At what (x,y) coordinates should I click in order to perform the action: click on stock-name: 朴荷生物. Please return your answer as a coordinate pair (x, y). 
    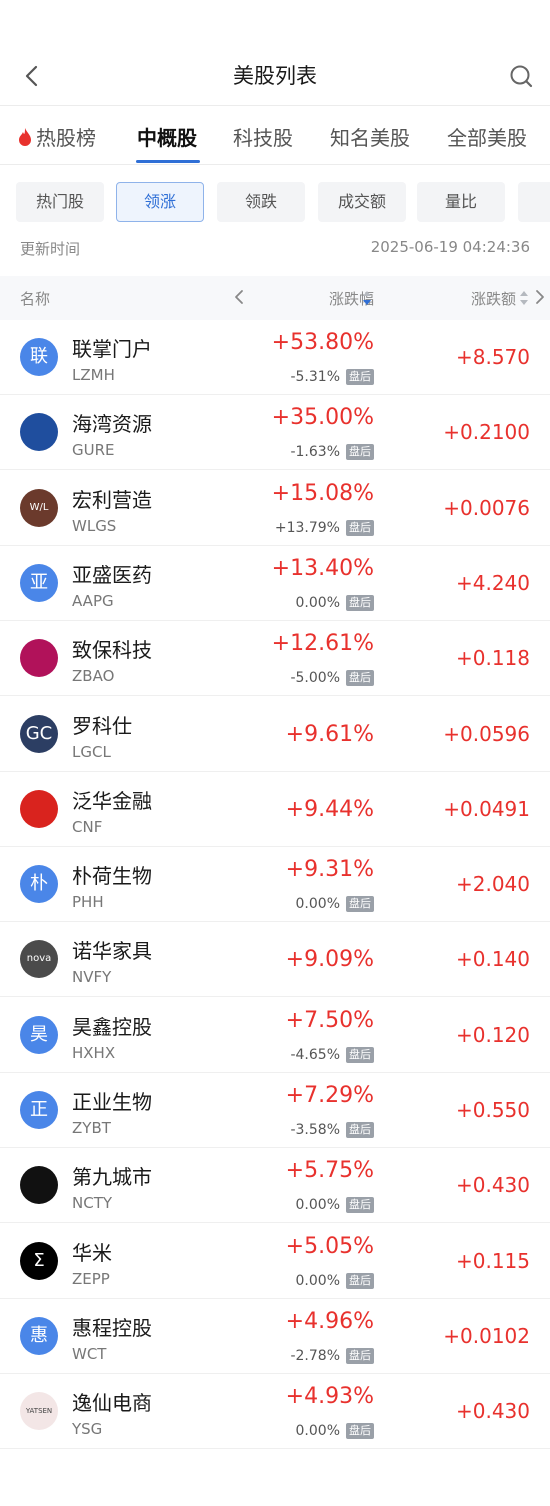
    Looking at the image, I should click on (112, 876).